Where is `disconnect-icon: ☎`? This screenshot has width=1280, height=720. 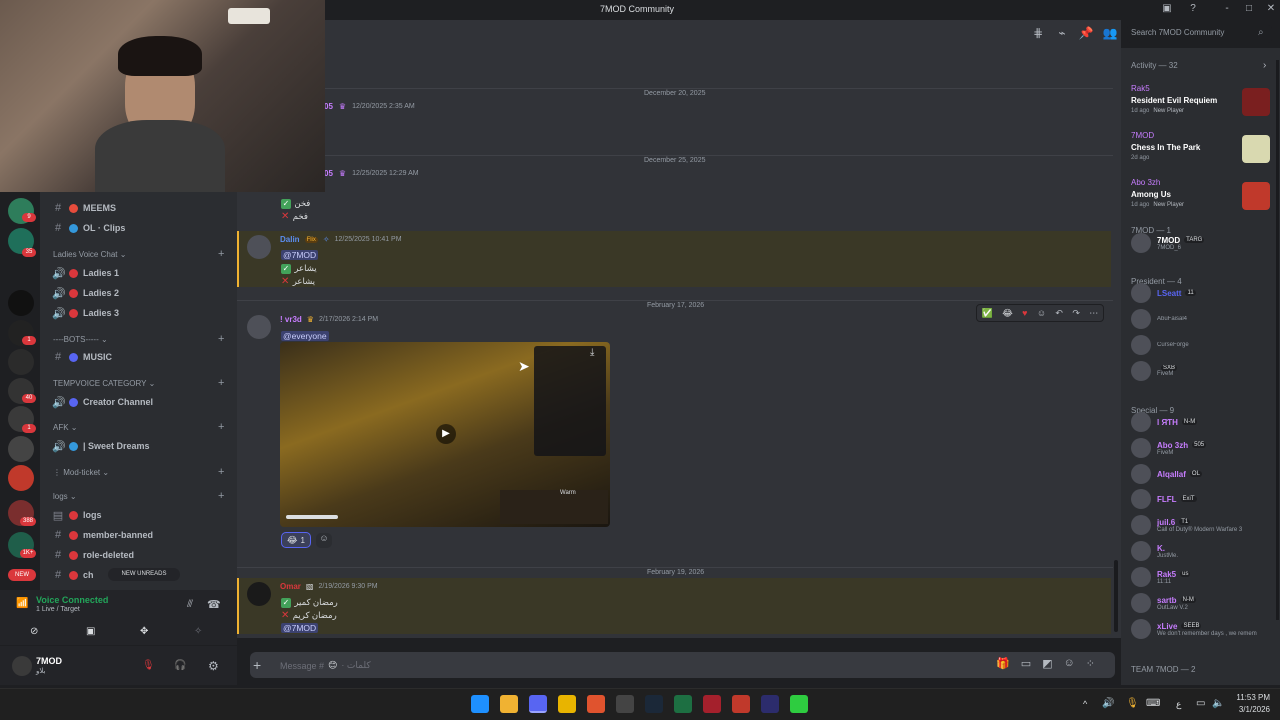 disconnect-icon: ☎ is located at coordinates (214, 604).